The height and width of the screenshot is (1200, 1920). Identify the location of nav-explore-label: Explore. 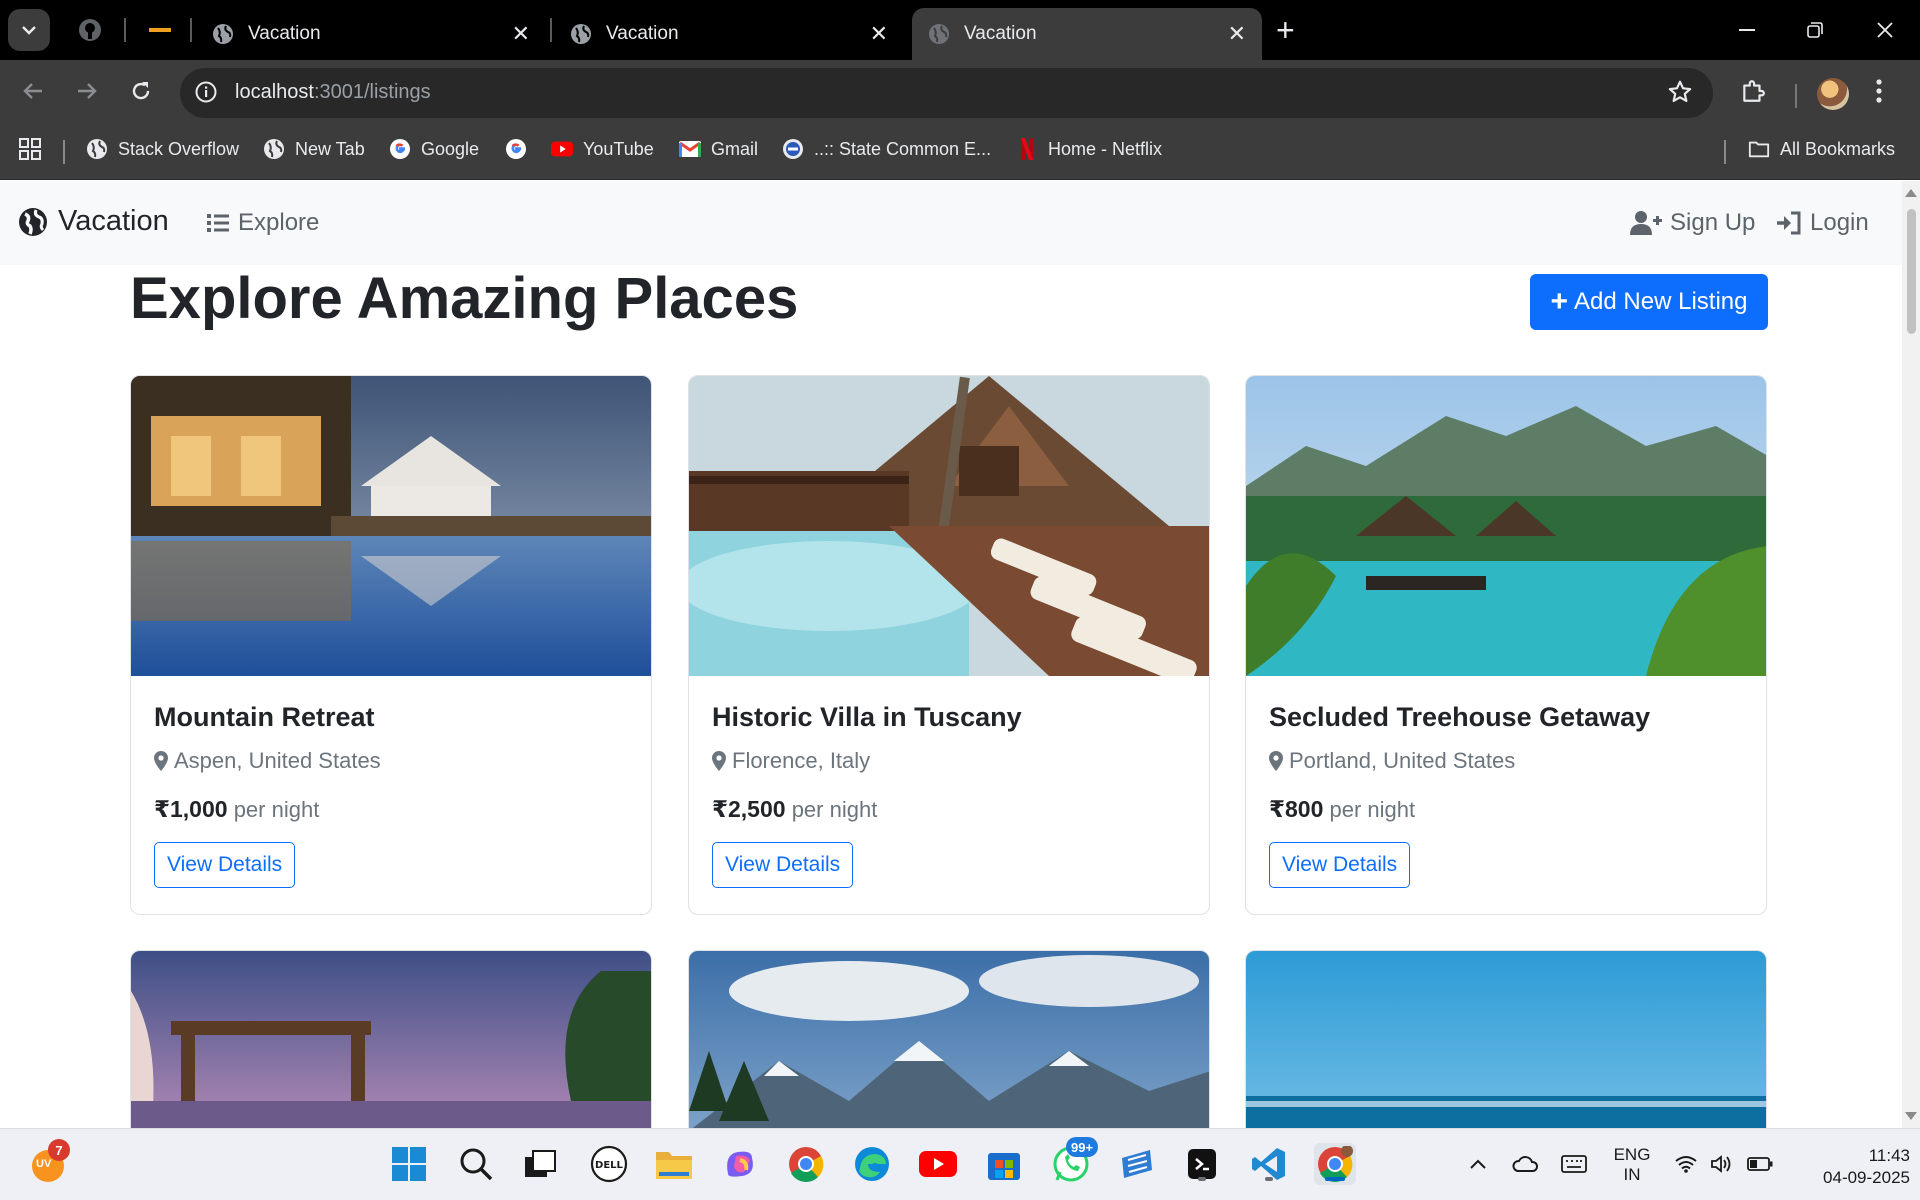
(279, 222).